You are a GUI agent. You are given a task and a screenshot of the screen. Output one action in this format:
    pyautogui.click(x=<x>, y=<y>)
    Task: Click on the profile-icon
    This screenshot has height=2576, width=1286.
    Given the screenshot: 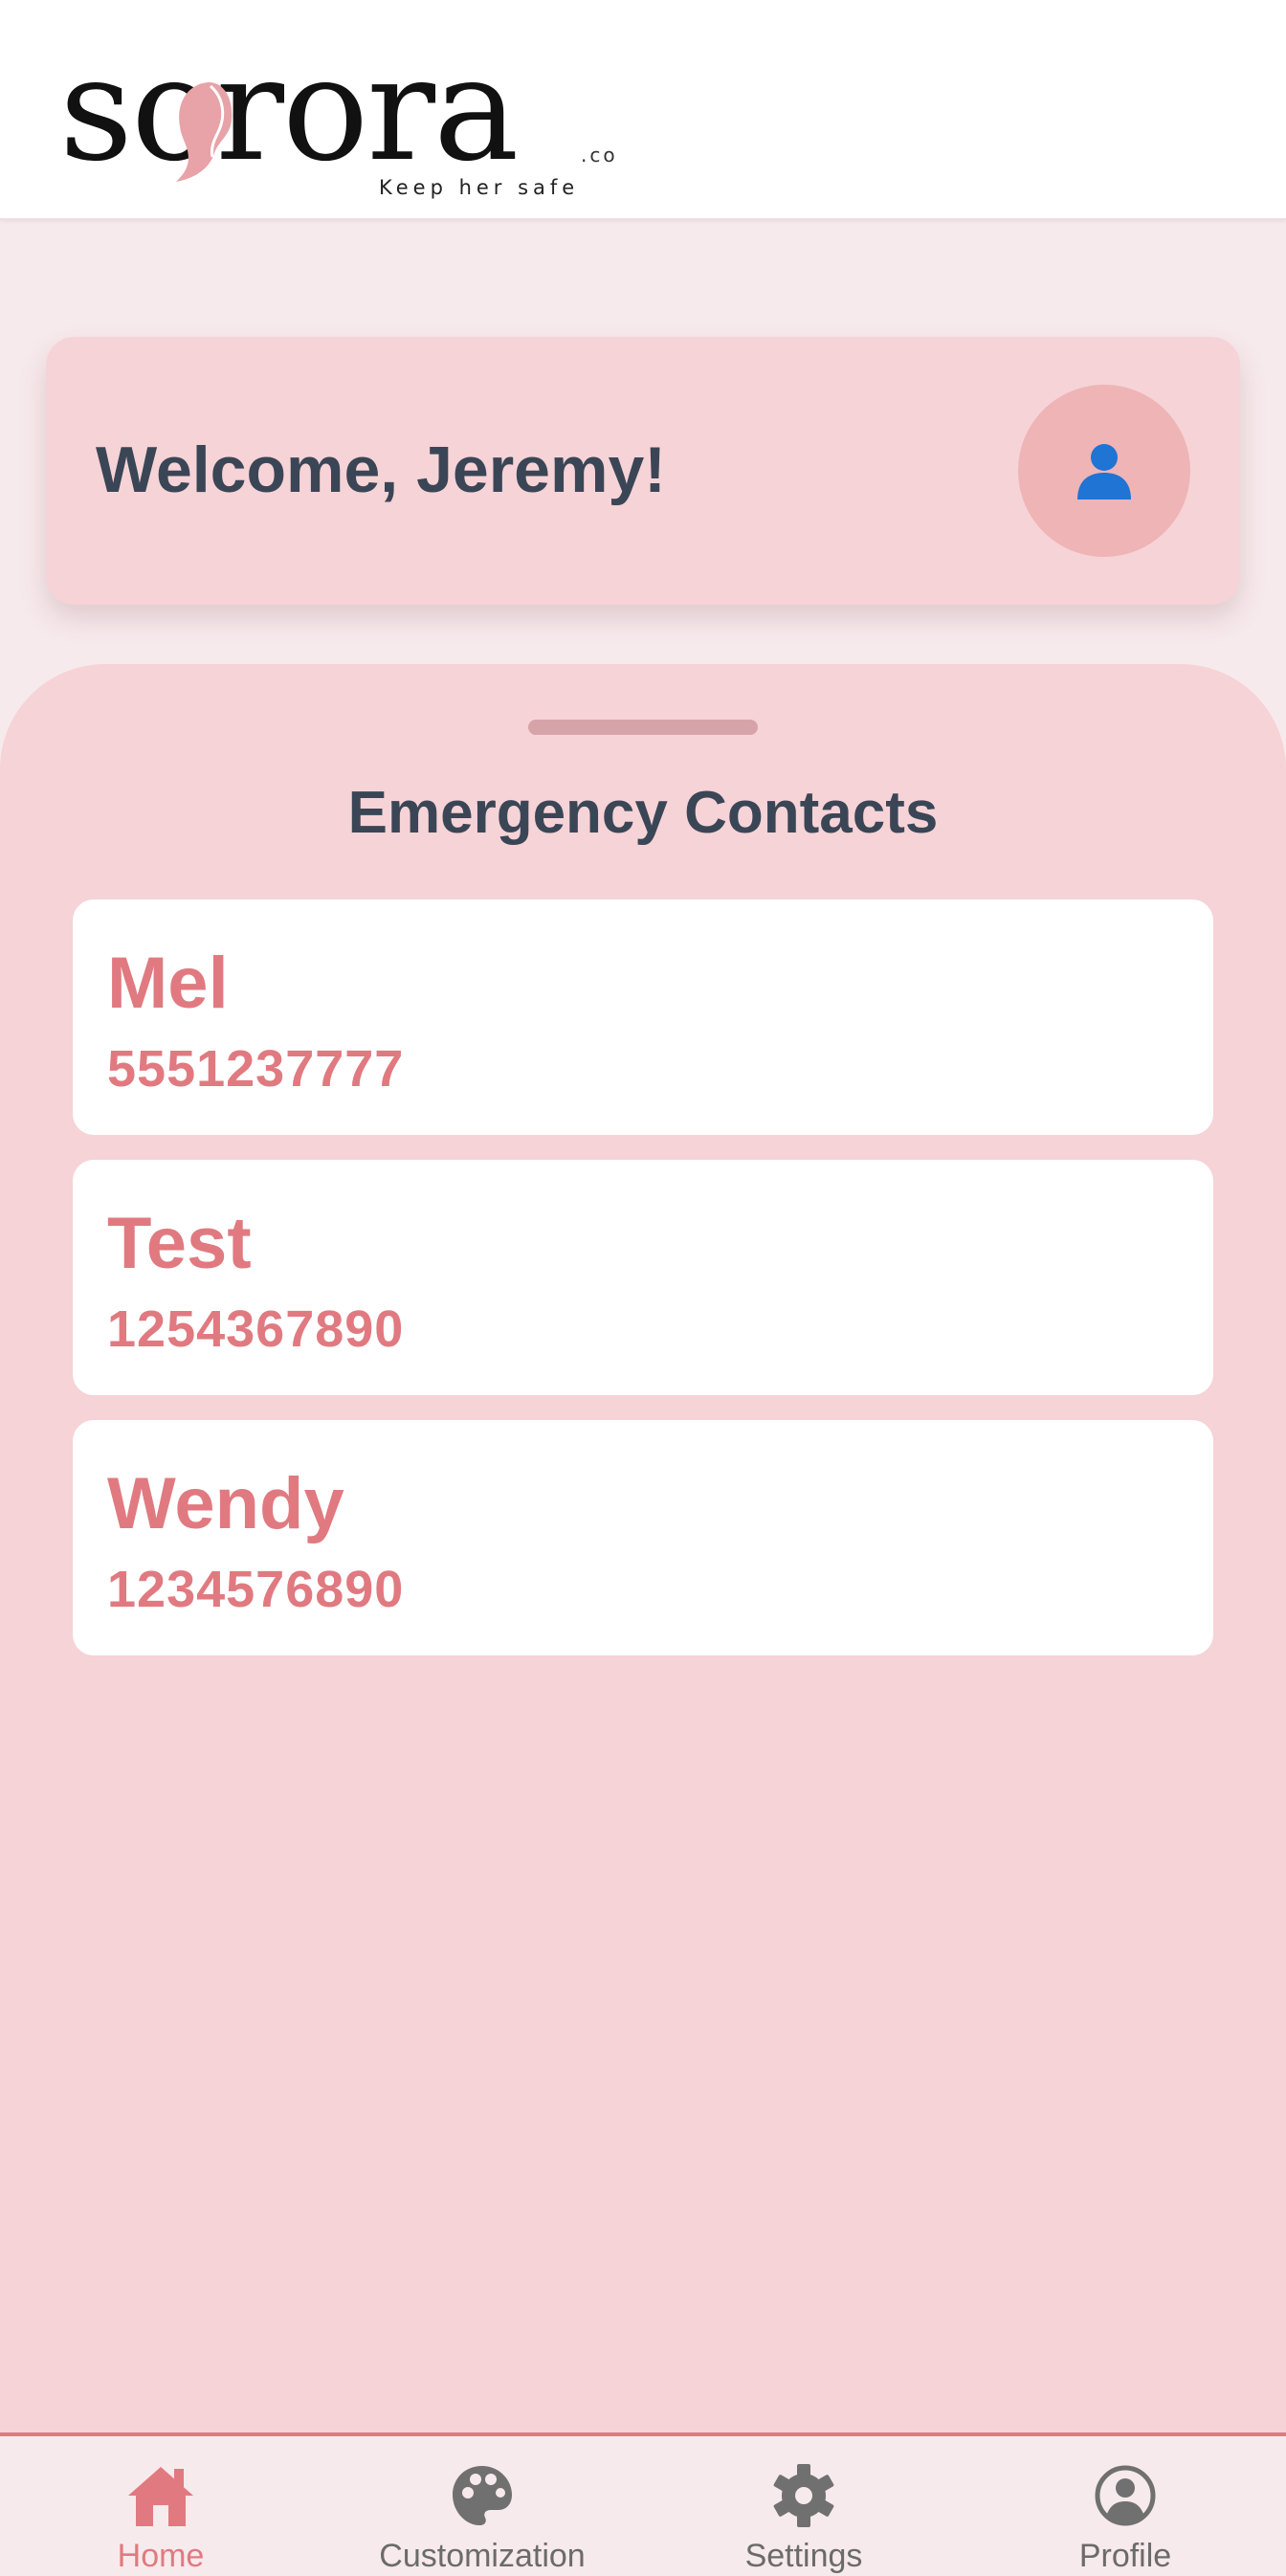 What is the action you would take?
    pyautogui.click(x=1126, y=2495)
    